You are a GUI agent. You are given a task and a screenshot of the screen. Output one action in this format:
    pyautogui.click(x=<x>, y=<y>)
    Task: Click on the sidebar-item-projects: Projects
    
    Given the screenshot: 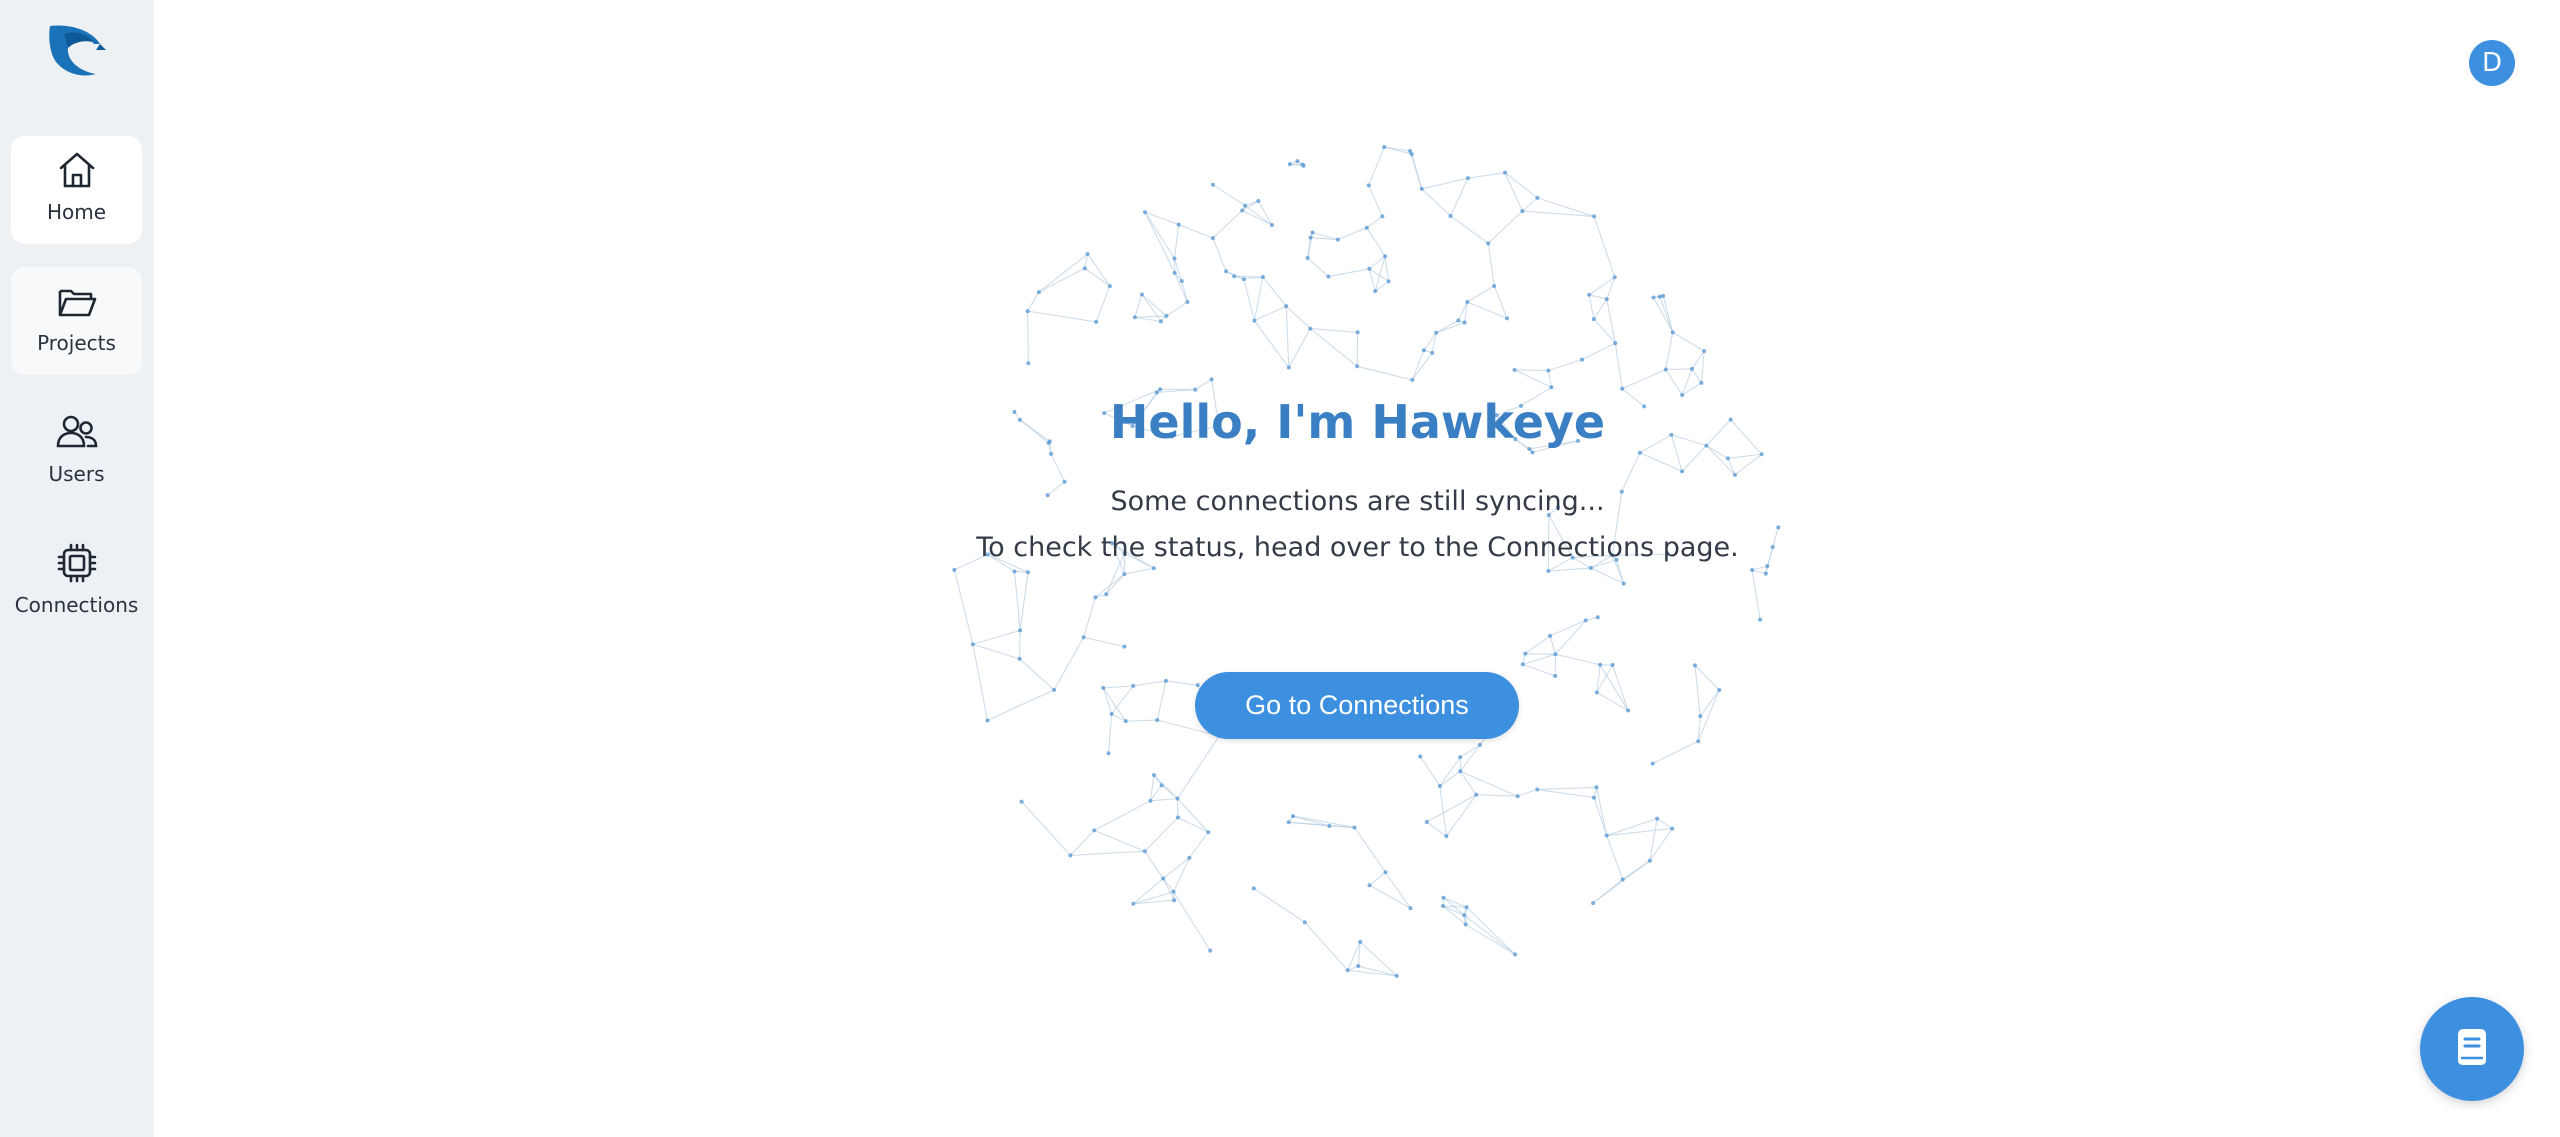 What is the action you would take?
    pyautogui.click(x=76, y=321)
    